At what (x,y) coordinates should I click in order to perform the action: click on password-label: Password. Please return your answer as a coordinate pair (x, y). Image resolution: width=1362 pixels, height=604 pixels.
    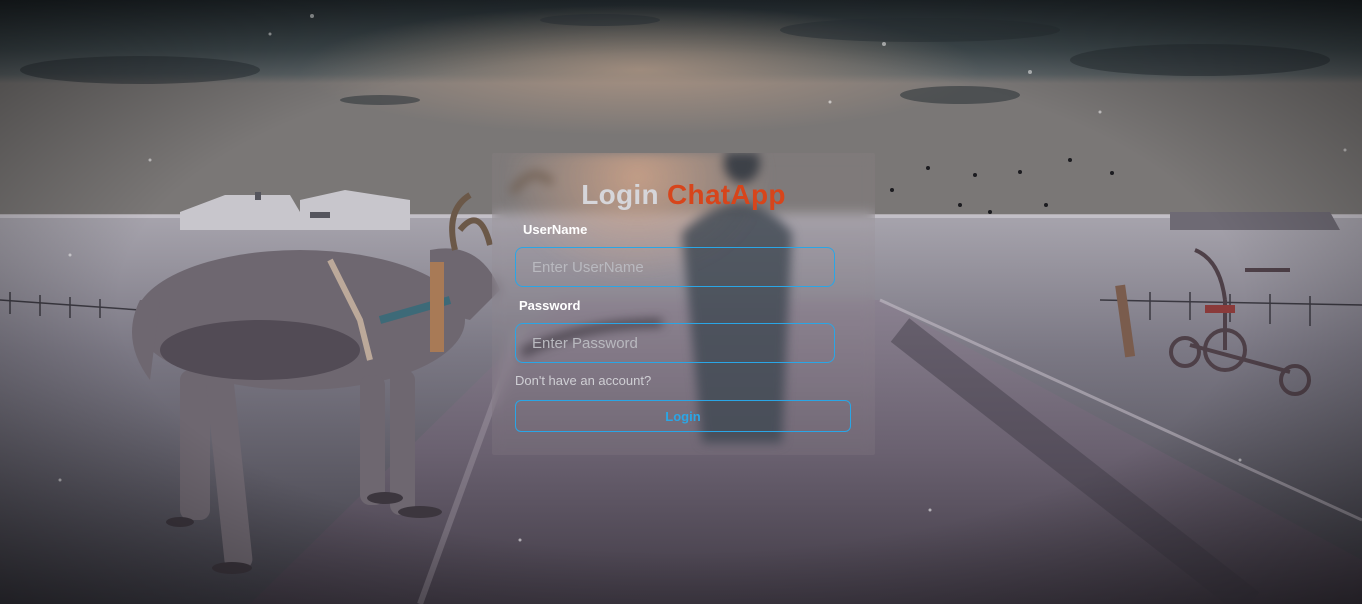
    Looking at the image, I should click on (550, 305).